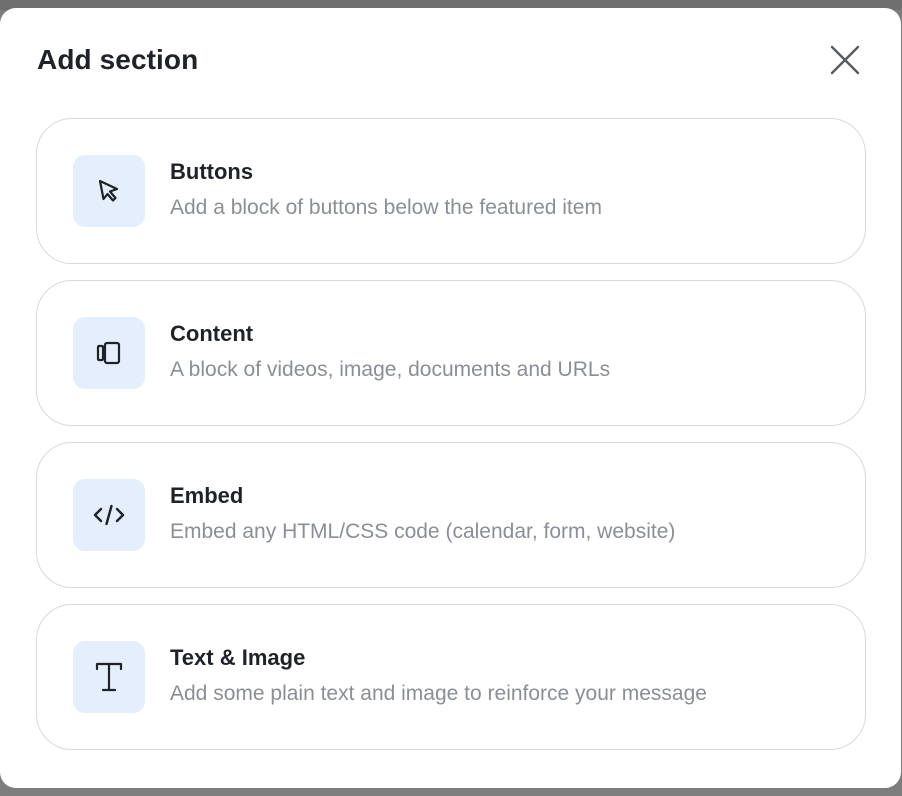  I want to click on option-title: Embed, so click(207, 495).